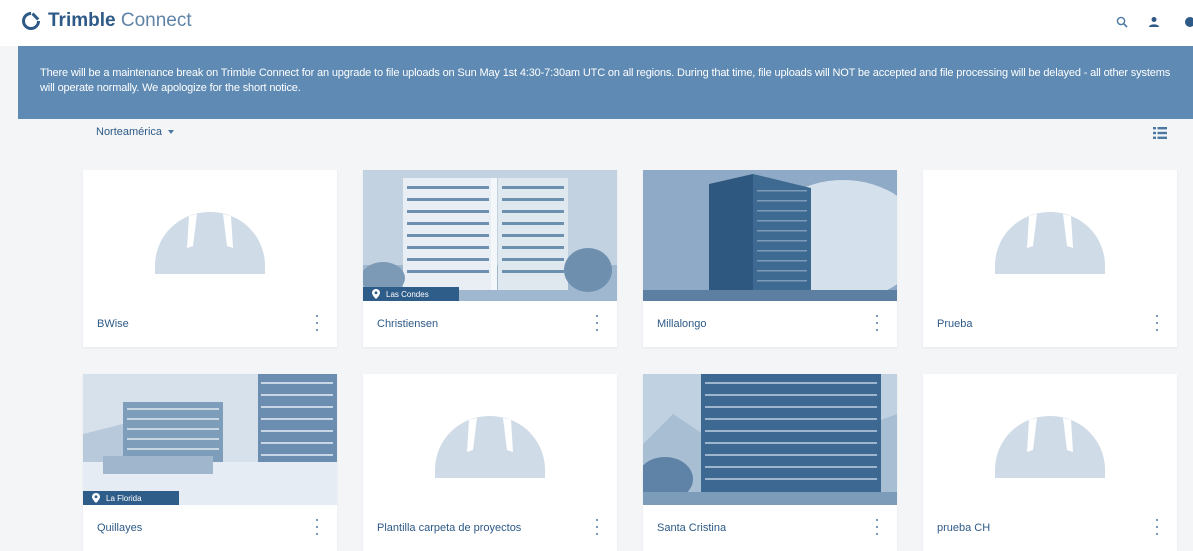 The image size is (1193, 551). I want to click on location-label: Las Condes, so click(407, 294).